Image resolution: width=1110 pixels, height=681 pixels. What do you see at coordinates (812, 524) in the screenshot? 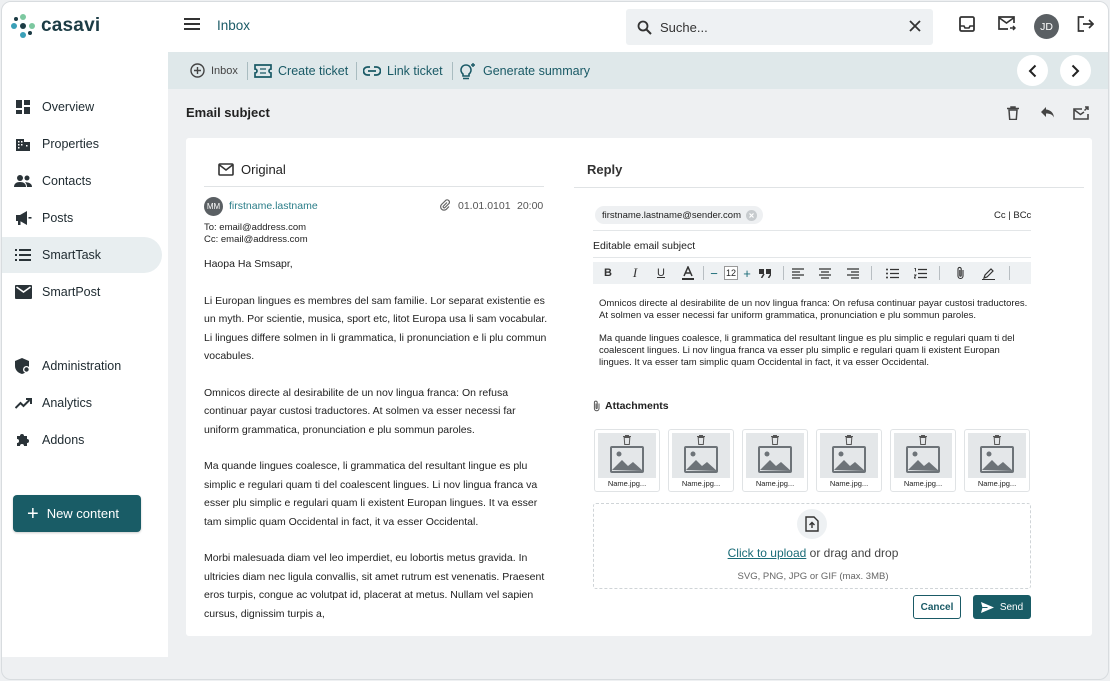
I see `upload-file-icon` at bounding box center [812, 524].